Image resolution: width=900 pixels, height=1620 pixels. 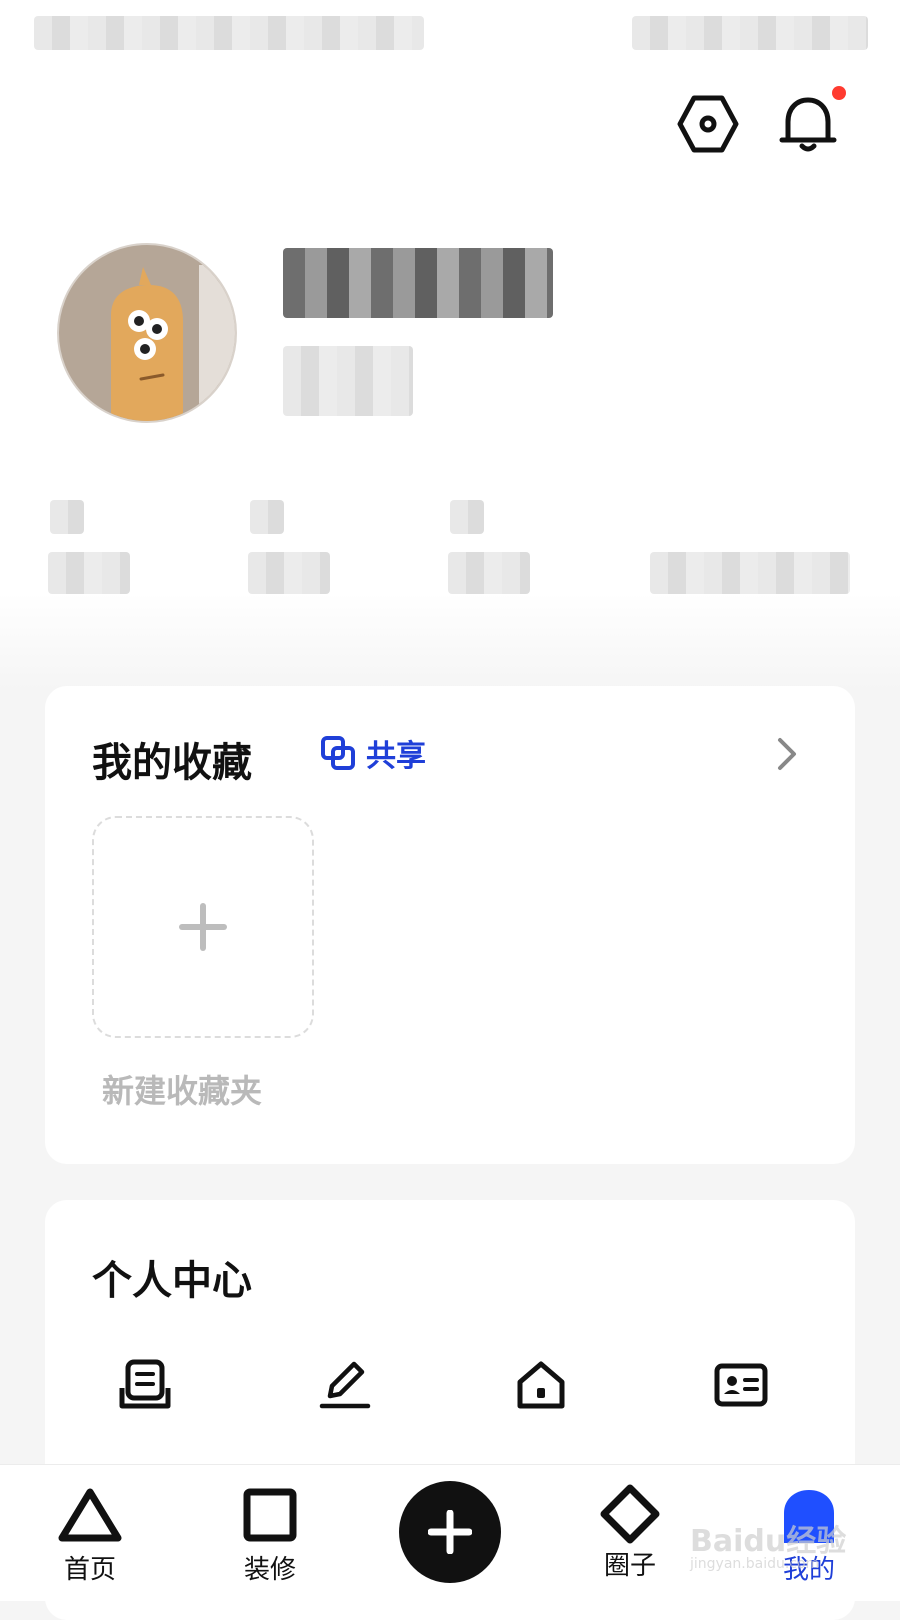 I want to click on watermark-text: Baidu经验, so click(x=768, y=1541).